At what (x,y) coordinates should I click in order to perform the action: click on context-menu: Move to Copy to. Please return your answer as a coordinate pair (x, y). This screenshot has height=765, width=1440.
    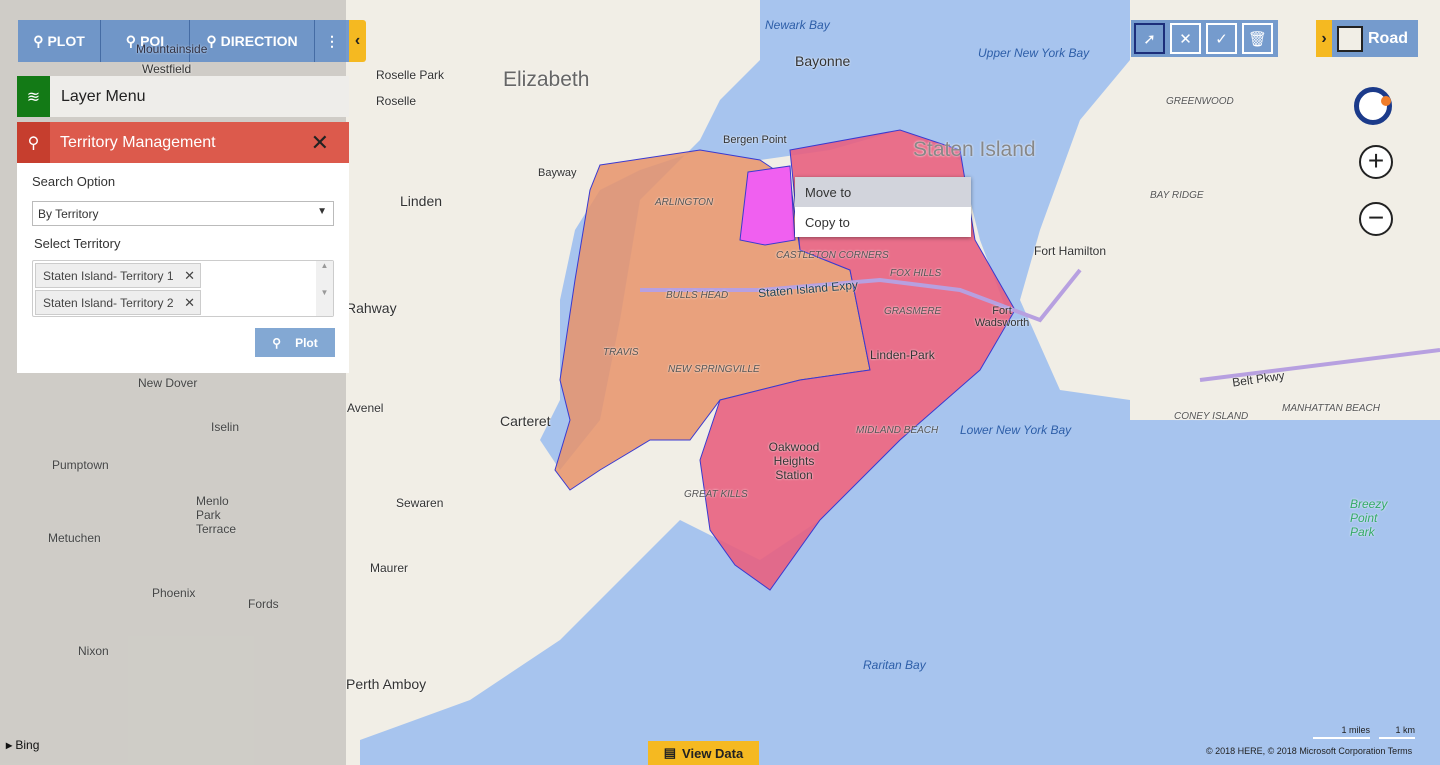
    Looking at the image, I should click on (883, 207).